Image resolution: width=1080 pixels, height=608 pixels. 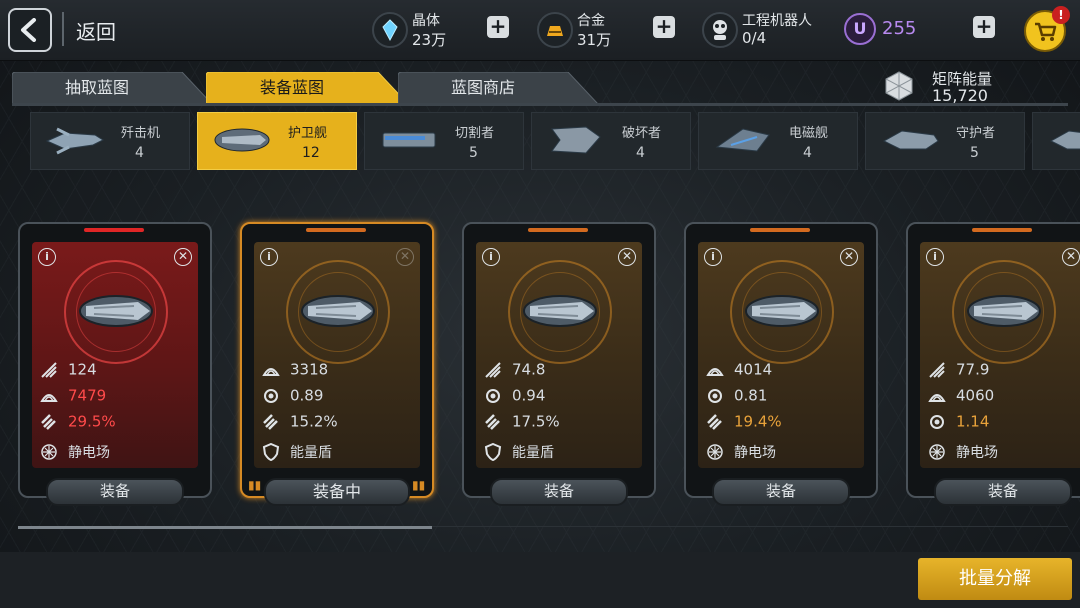 What do you see at coordinates (522, 422) in the screenshot?
I see `stat-row: 17.5%` at bounding box center [522, 422].